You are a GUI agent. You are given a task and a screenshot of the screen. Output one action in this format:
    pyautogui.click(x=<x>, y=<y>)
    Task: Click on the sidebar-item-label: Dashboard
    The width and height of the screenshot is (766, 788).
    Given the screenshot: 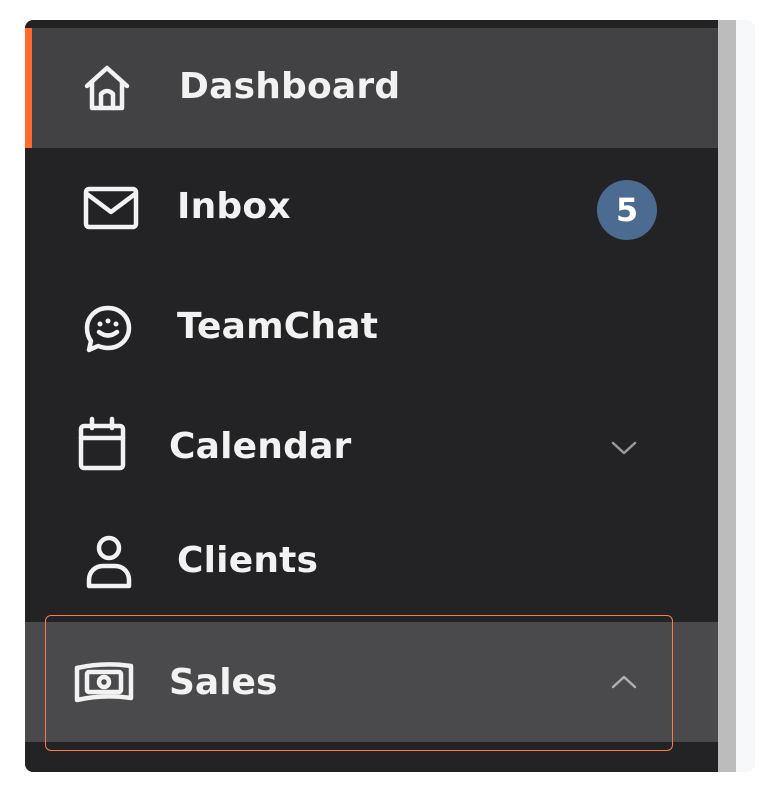 What is the action you would take?
    pyautogui.click(x=290, y=86)
    